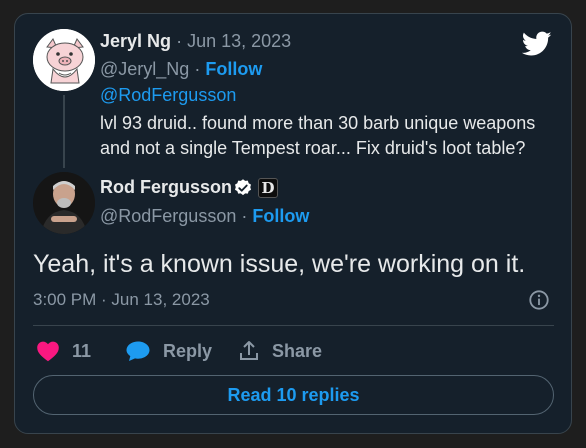 Image resolution: width=586 pixels, height=448 pixels. What do you see at coordinates (280, 216) in the screenshot?
I see `follow-rod-button: Follow` at bounding box center [280, 216].